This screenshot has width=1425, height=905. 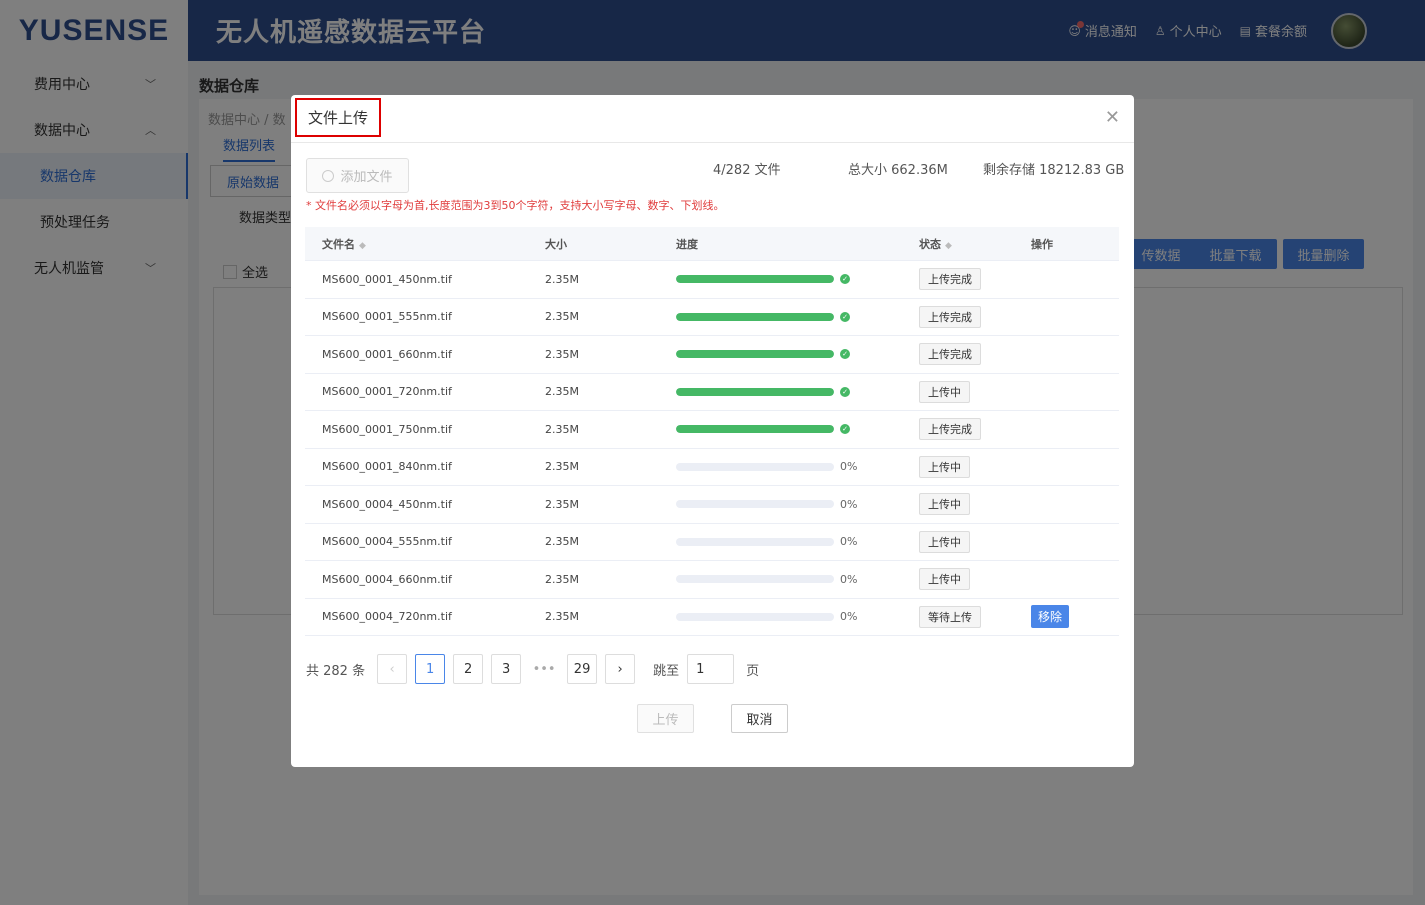 I want to click on add-file-label: 添加文件, so click(x=366, y=177).